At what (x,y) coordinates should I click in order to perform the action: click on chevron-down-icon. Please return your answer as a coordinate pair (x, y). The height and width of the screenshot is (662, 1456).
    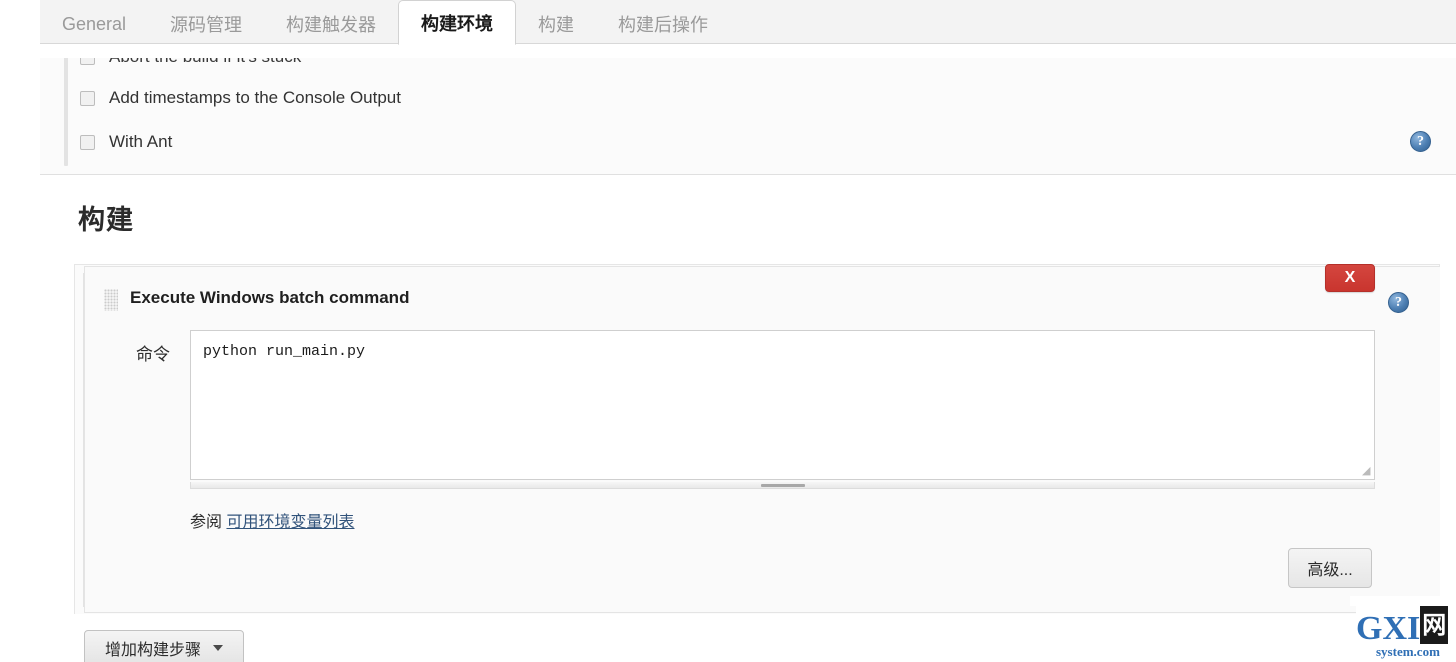
    Looking at the image, I should click on (218, 648).